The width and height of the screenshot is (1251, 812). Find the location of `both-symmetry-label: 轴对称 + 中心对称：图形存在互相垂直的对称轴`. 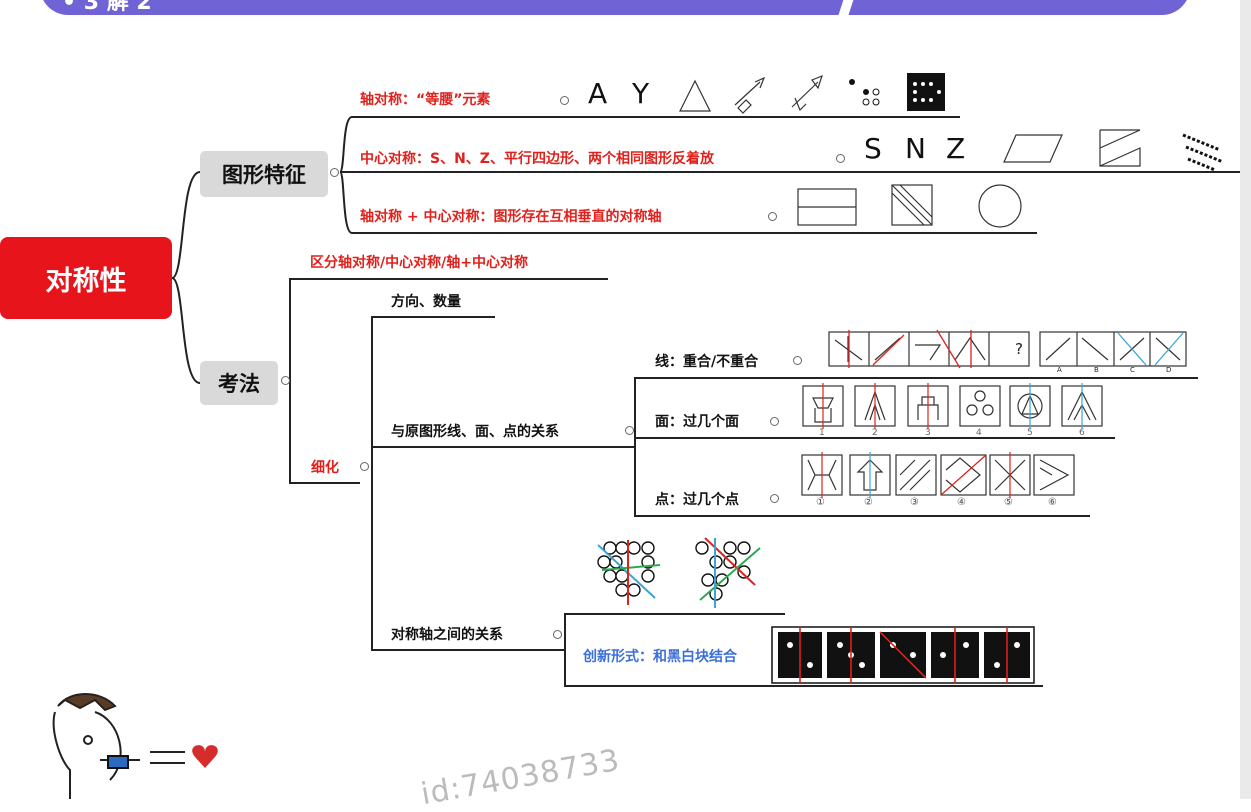

both-symmetry-label: 轴对称 + 中心对称：图形存在互相垂直的对称轴 is located at coordinates (511, 217).